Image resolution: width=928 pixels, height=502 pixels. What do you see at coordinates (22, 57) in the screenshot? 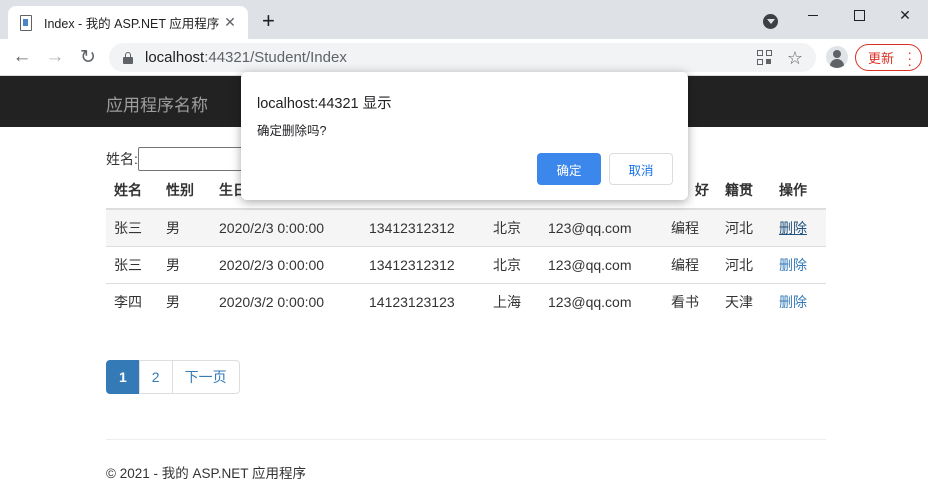
I see `back-button: ←` at bounding box center [22, 57].